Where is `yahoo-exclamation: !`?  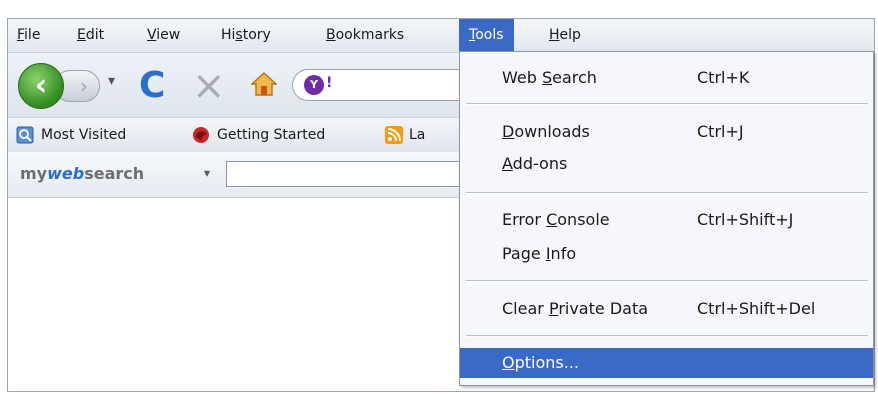 yahoo-exclamation: ! is located at coordinates (329, 83).